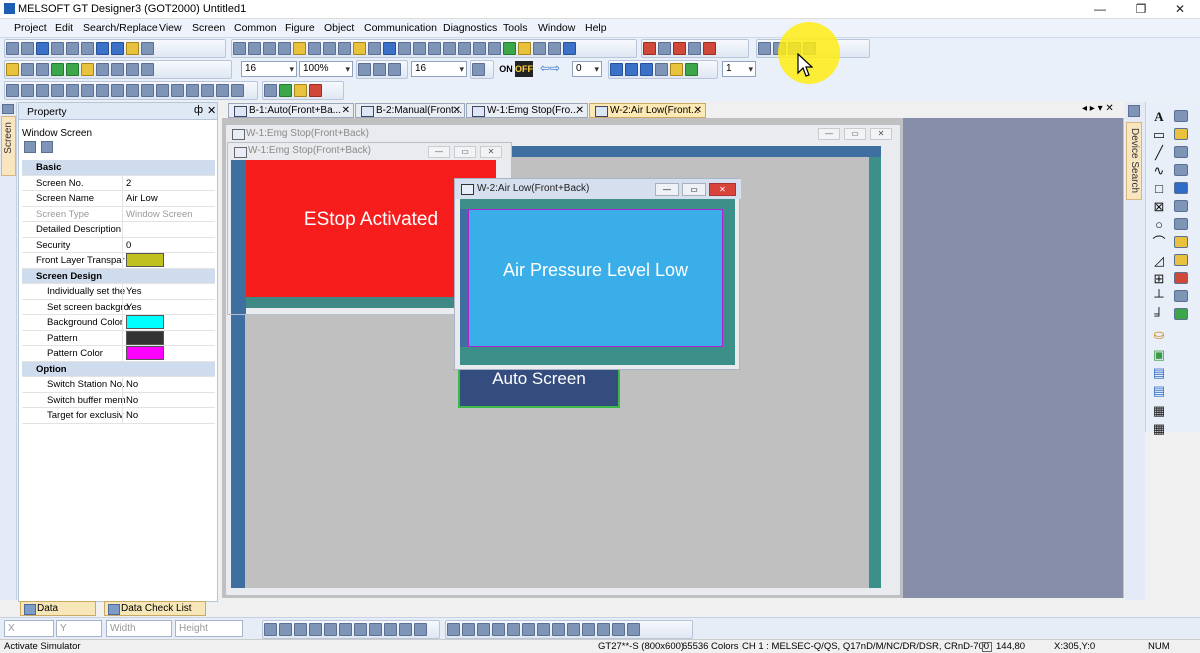 The width and height of the screenshot is (1200, 653). I want to click on prop-row: Screen Name Air Low, so click(118, 199).